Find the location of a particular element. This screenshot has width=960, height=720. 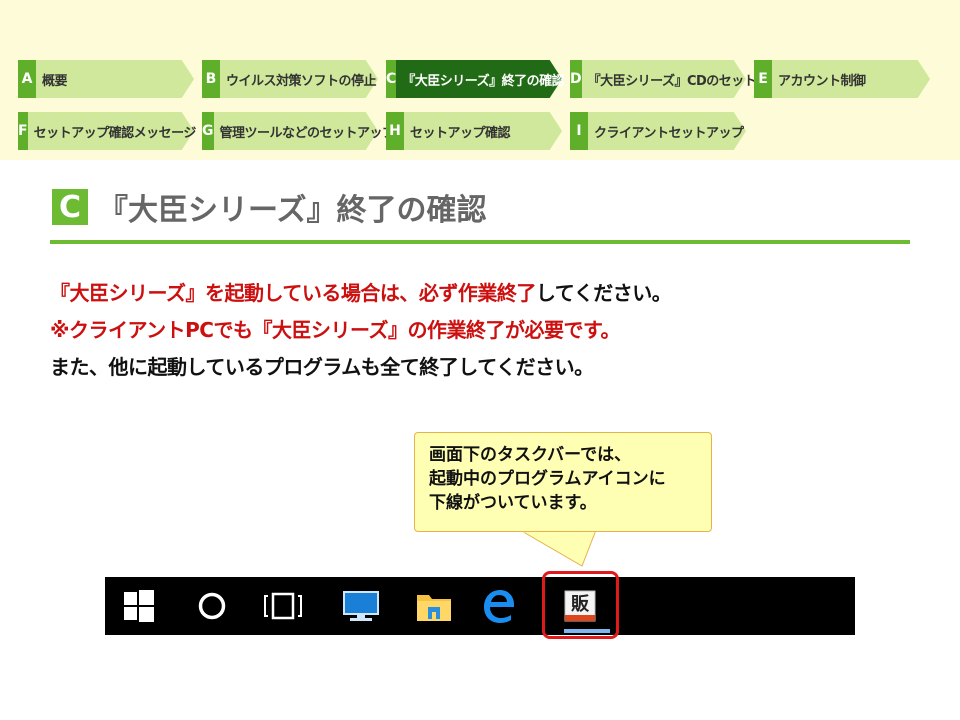

nav-label: 『大臣シリーズ』終了の確認 is located at coordinates (483, 81).